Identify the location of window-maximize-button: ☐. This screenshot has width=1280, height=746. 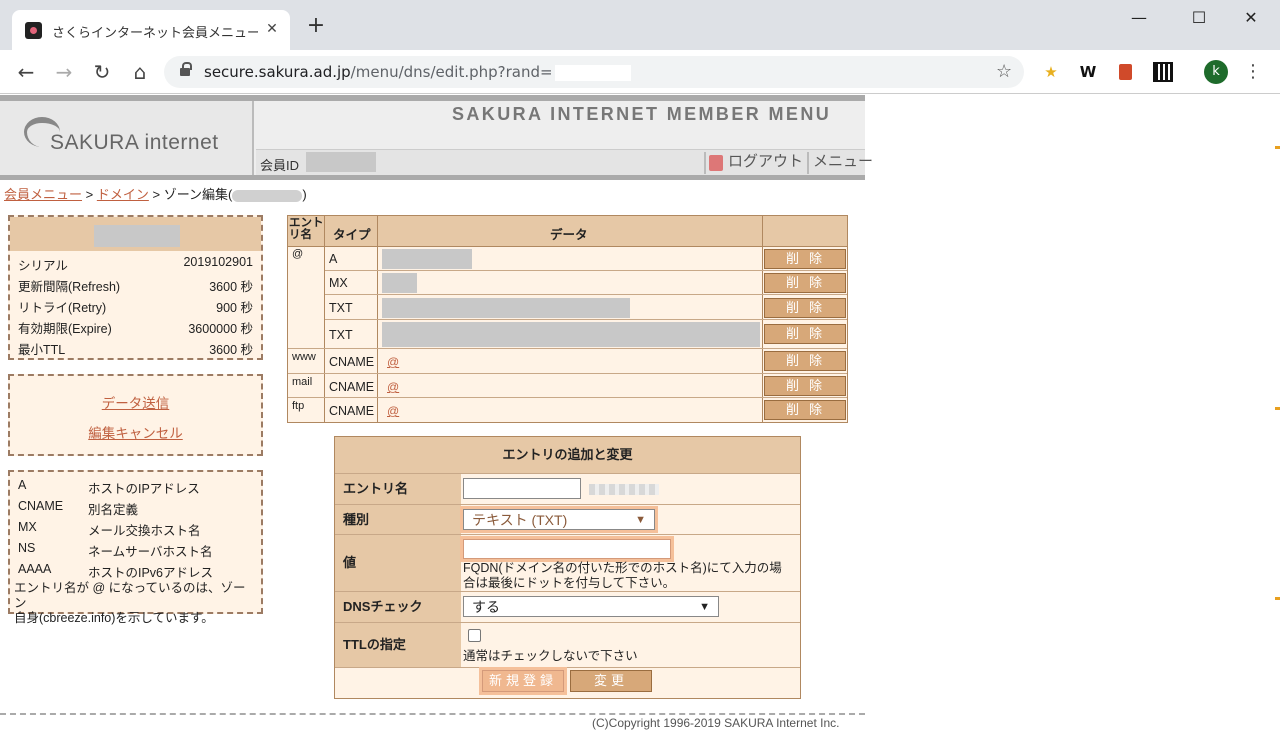
(1199, 18).